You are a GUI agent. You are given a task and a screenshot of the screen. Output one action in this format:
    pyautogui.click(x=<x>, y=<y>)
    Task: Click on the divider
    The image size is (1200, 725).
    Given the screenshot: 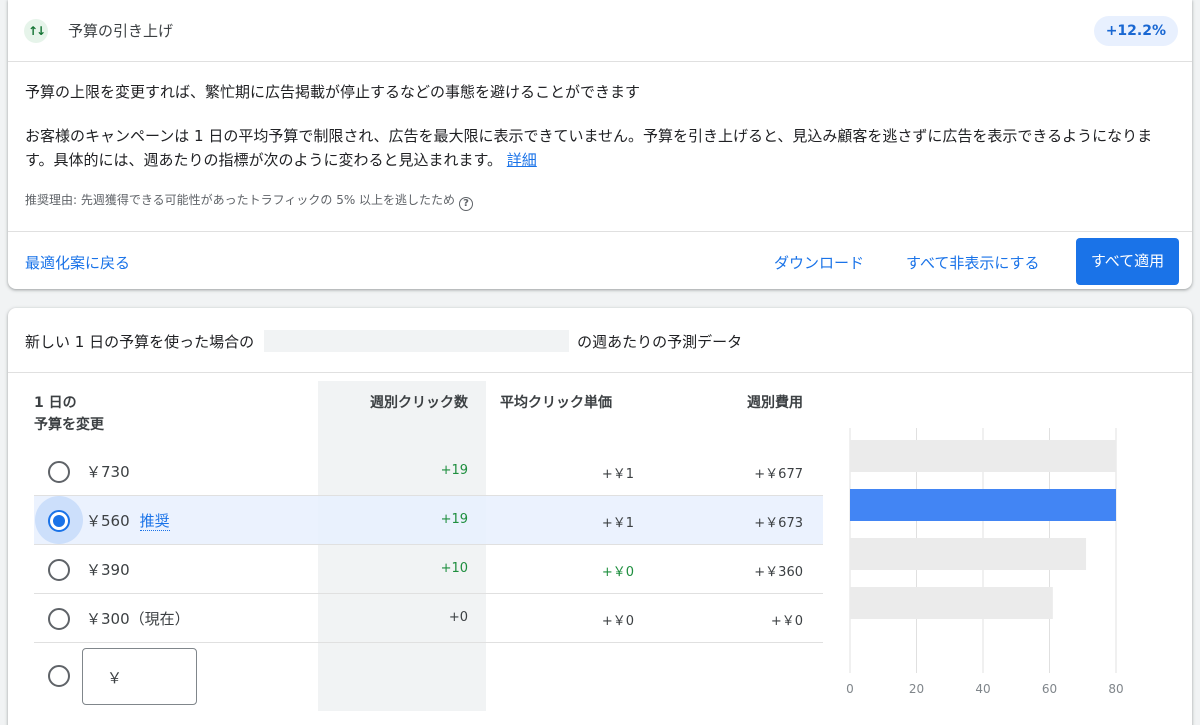 What is the action you would take?
    pyautogui.click(x=600, y=372)
    